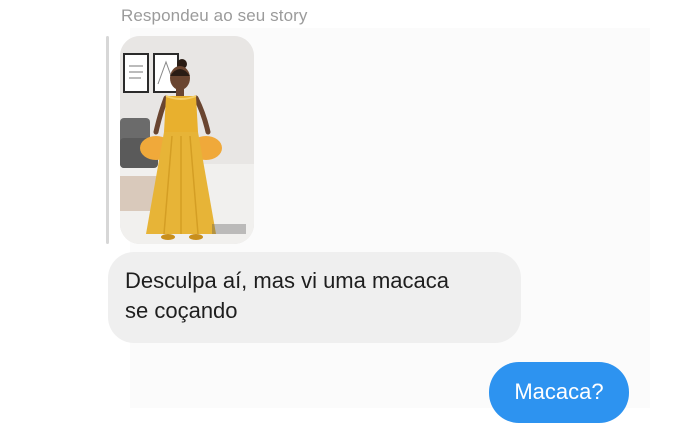  Describe the element at coordinates (287, 280) in the screenshot. I see `received-message-line-1: Desculpa aí, mas vi uma macaca` at that location.